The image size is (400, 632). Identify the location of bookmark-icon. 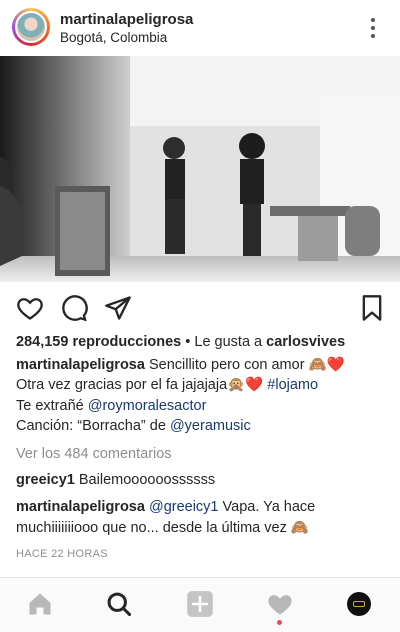
(372, 308).